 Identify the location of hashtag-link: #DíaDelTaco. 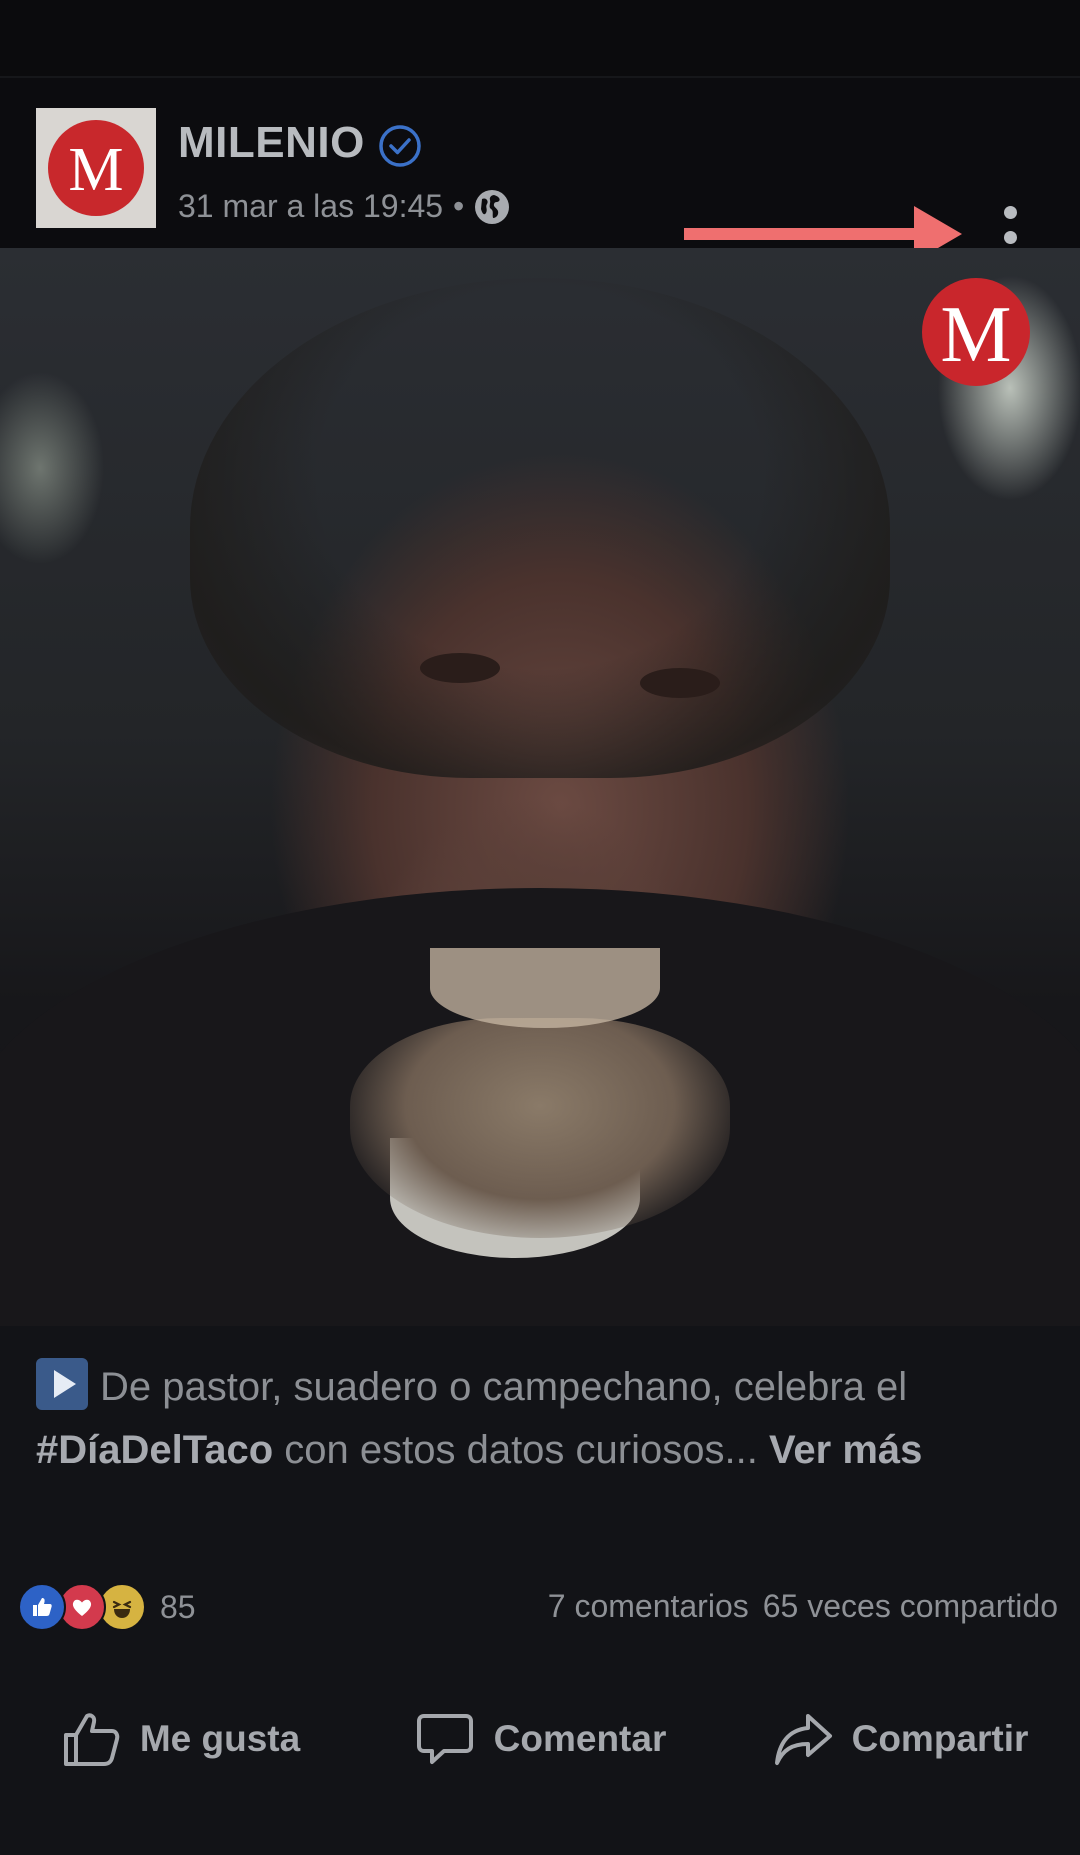
(154, 1450).